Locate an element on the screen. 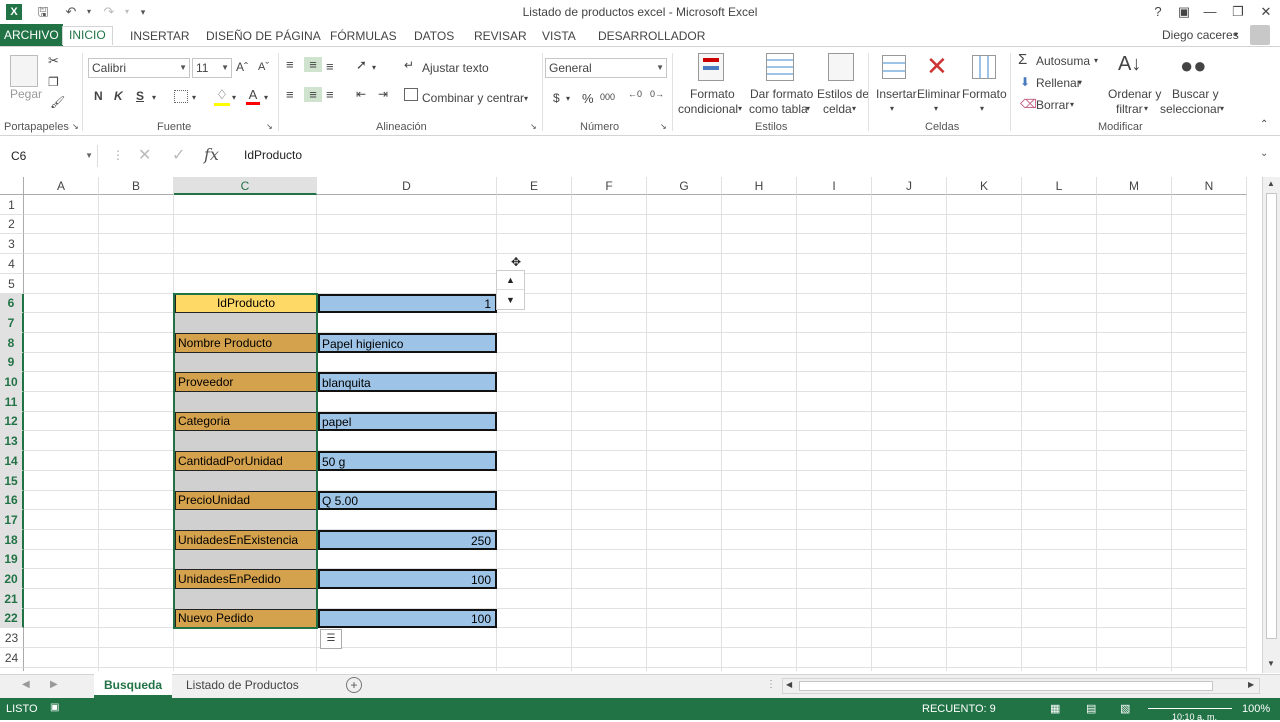  bold-button: N is located at coordinates (98, 96).